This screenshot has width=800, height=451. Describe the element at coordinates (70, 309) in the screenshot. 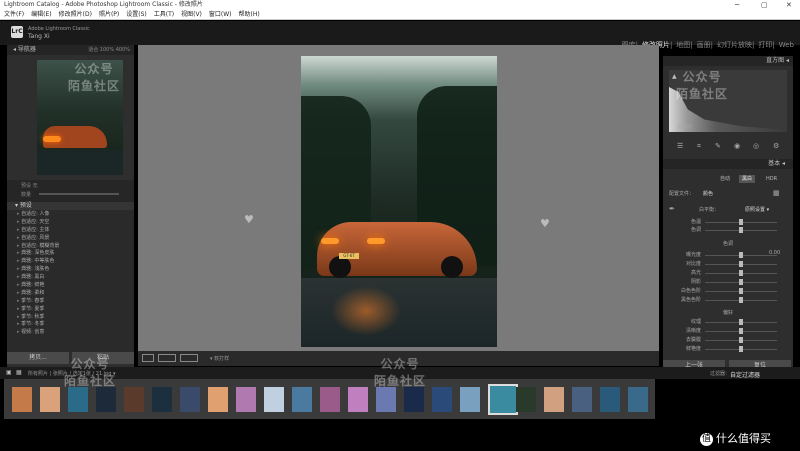

I see `preset-item: 季节: 夏季` at that location.